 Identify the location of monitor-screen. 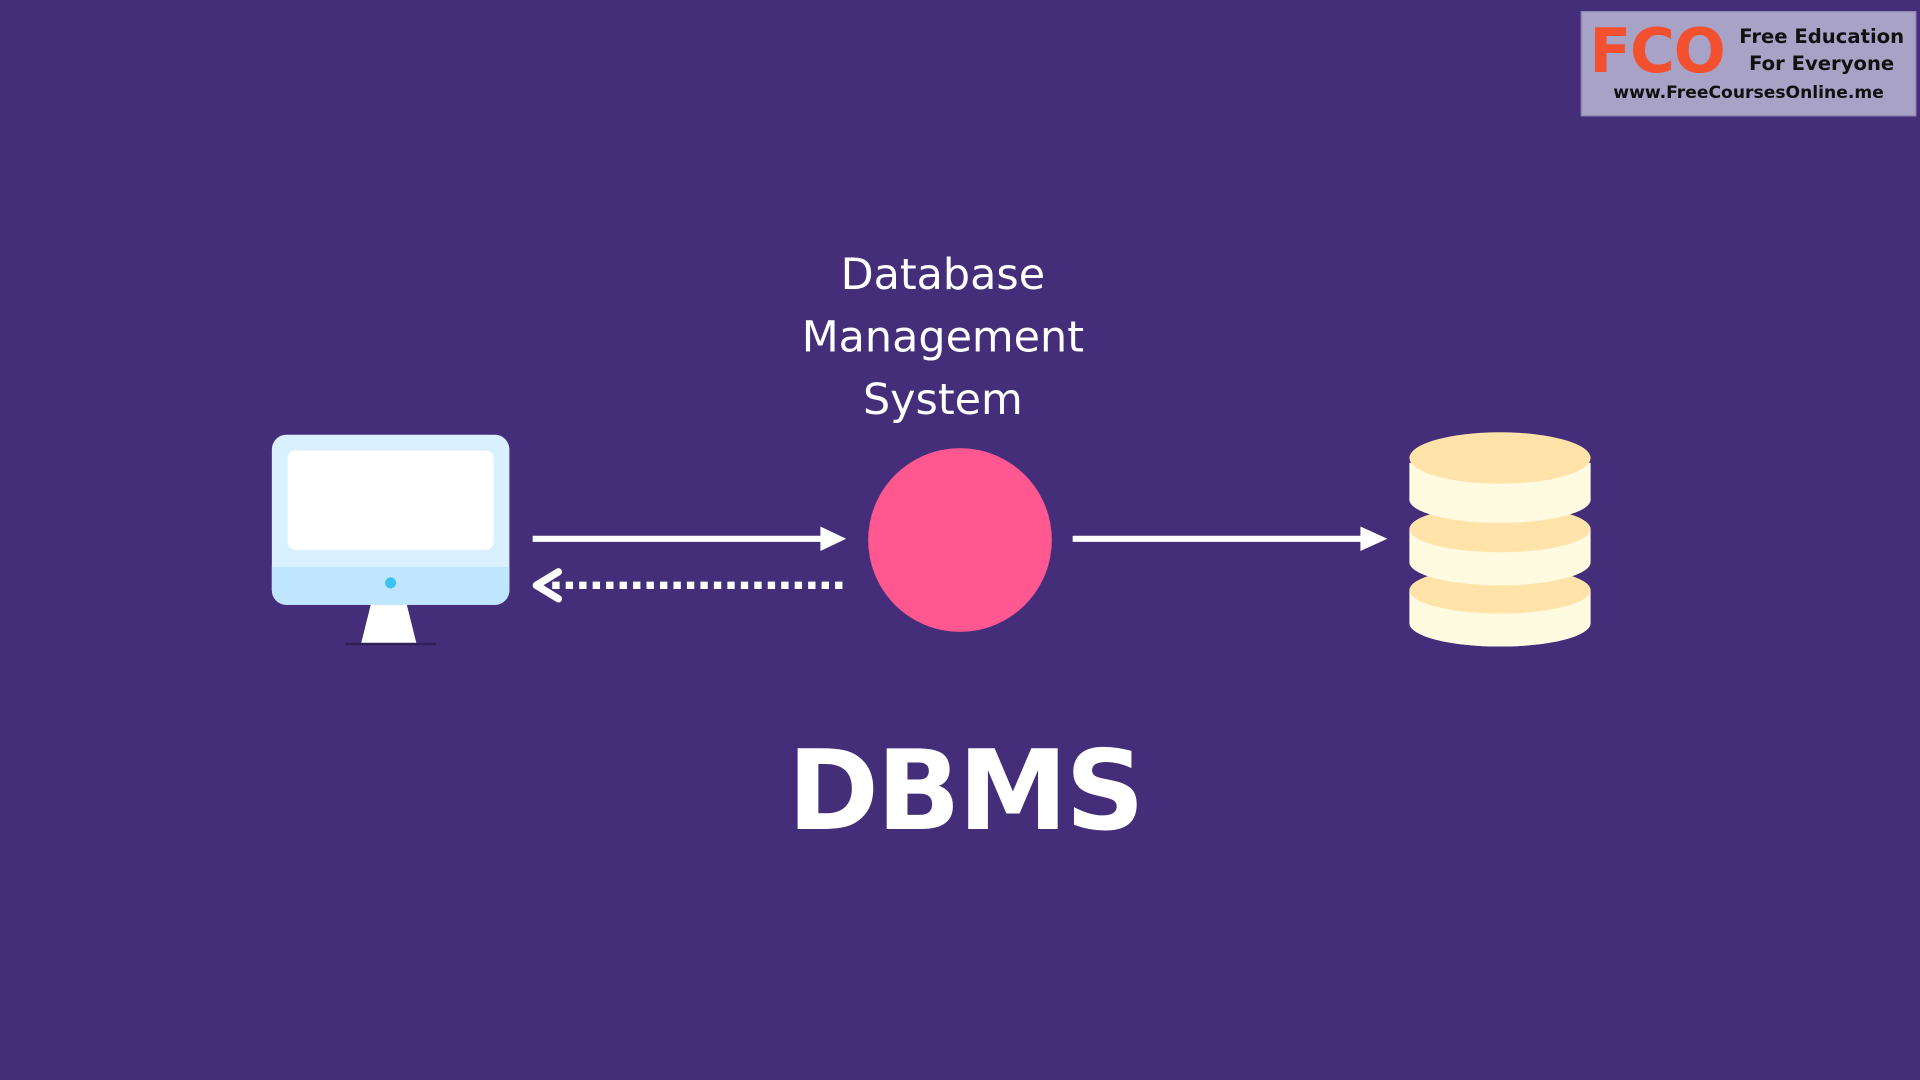
(390, 500).